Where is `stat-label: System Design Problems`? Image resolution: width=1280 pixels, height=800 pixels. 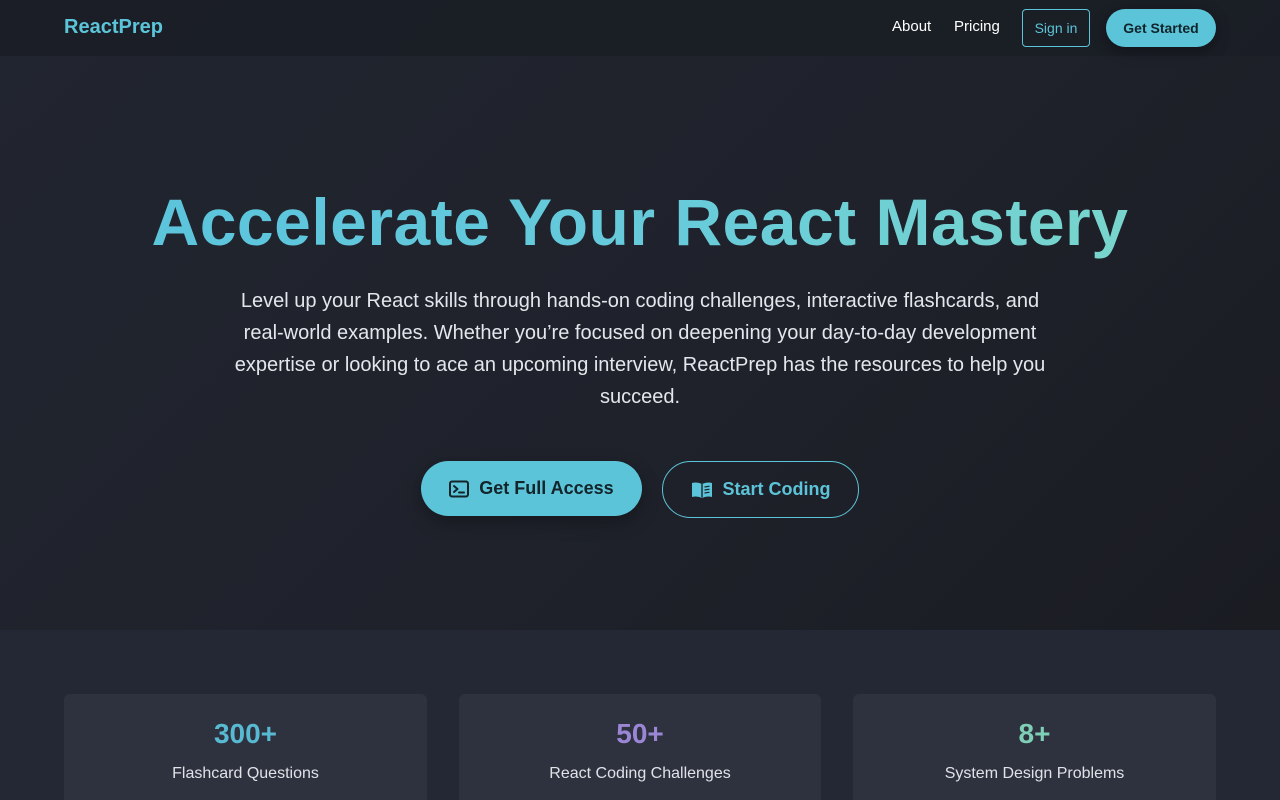 stat-label: System Design Problems is located at coordinates (1034, 773).